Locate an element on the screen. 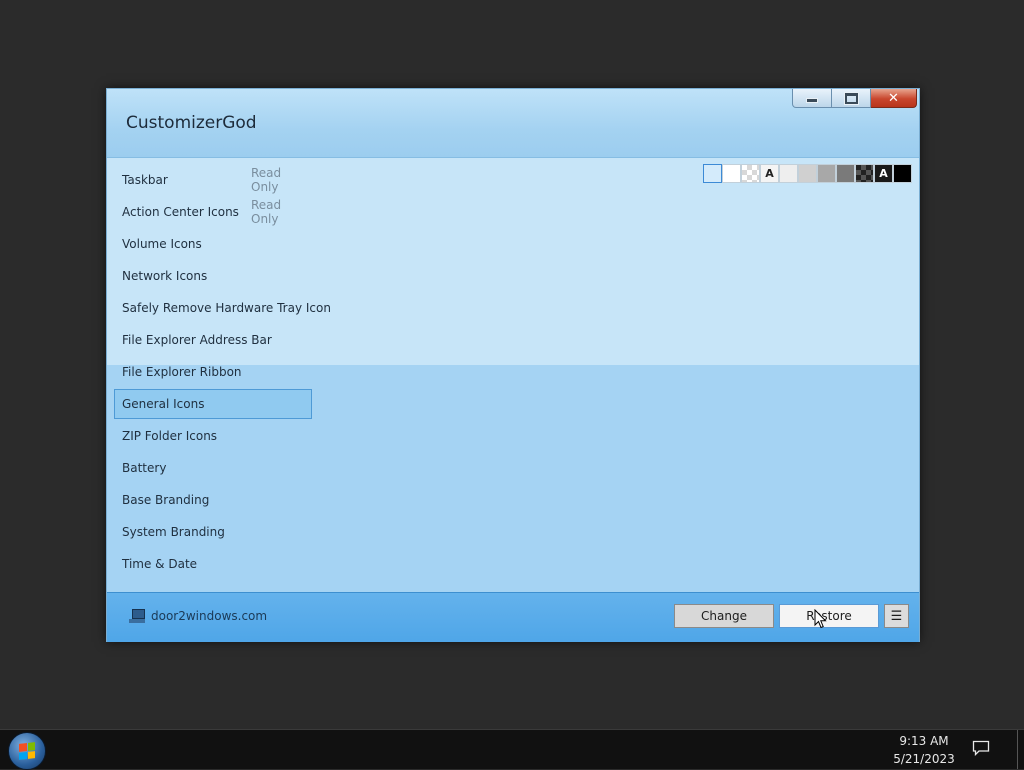 This screenshot has width=1024, height=770. footer-bar: door2windows.com Change Restore ☰ is located at coordinates (513, 617).